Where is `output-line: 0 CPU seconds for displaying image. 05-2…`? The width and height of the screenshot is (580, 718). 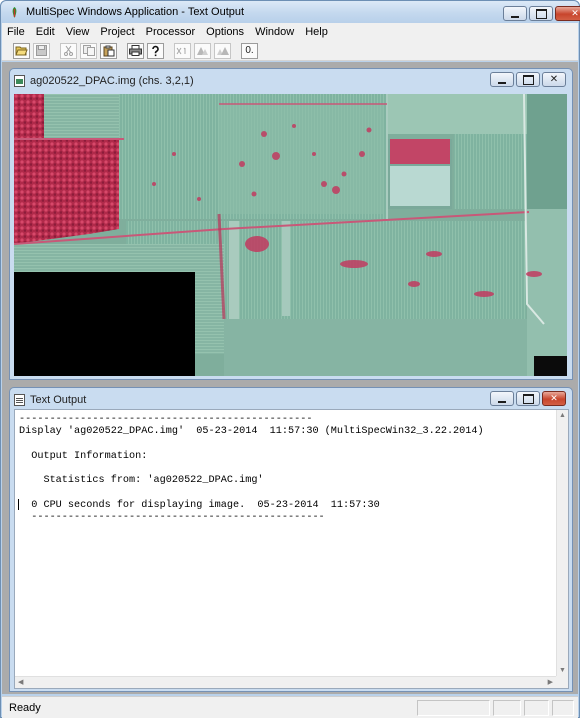 output-line: 0 CPU seconds for displaying image. 05-2… is located at coordinates (199, 506).